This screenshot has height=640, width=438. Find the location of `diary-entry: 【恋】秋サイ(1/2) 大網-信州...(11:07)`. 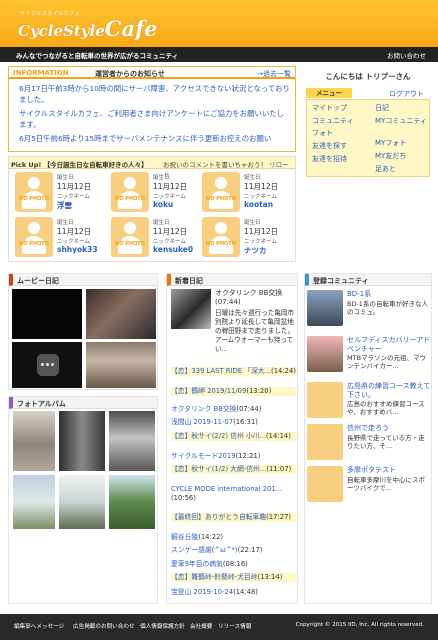

diary-entry: 【恋】秋サイ(1/2) 大網-信州...(11:07) is located at coordinates (234, 469).